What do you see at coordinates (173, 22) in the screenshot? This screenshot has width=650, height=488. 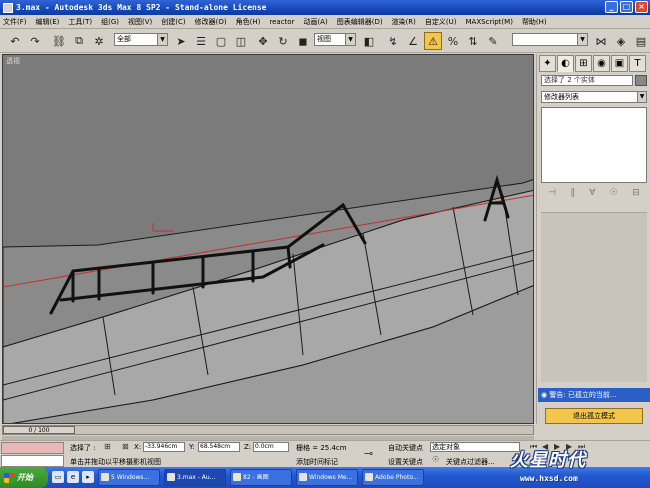 I see `menu-create: 创建(C)` at bounding box center [173, 22].